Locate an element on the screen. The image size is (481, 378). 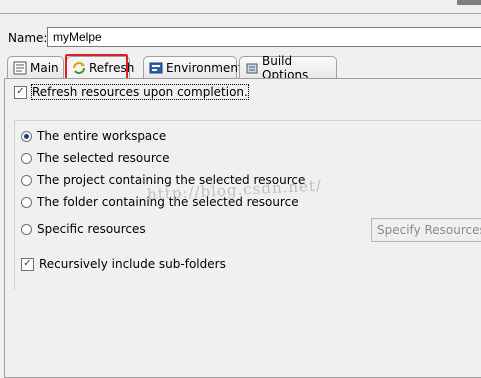
window-top-bar is located at coordinates (240, 7).